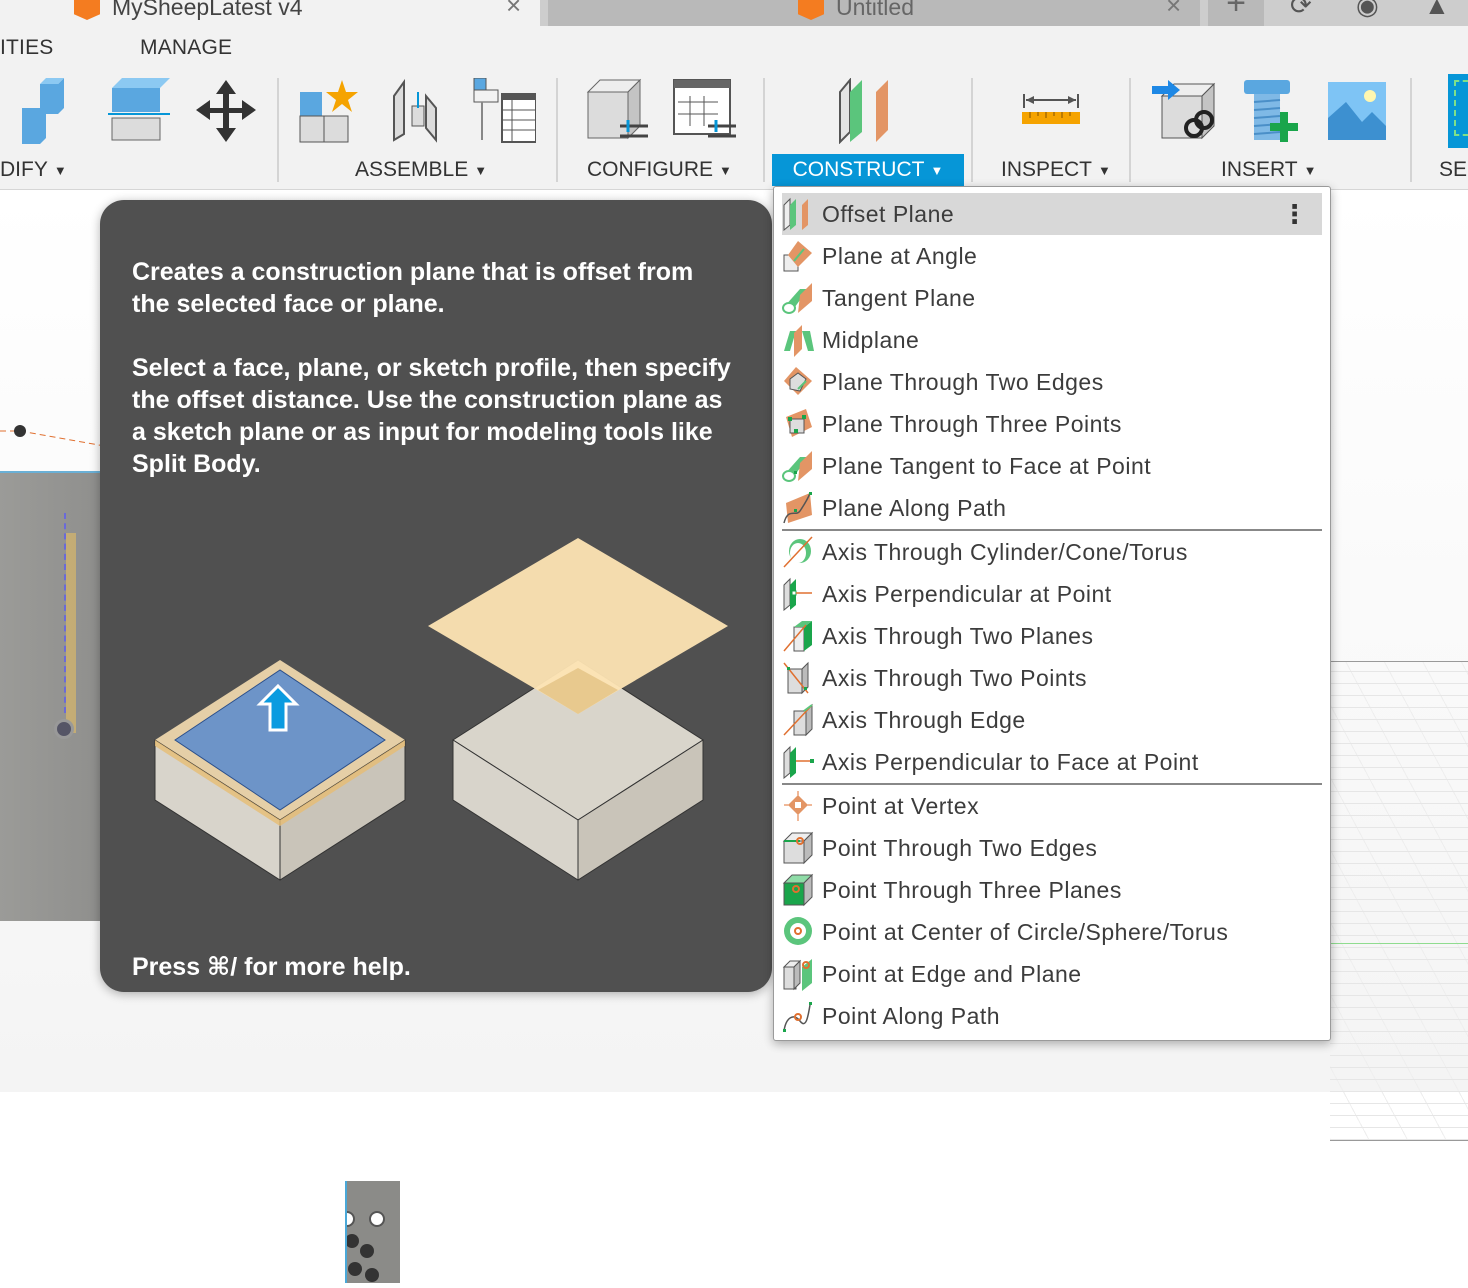 This screenshot has height=1288, width=1468. What do you see at coordinates (798, 806) in the screenshot?
I see `point-vertex-icon` at bounding box center [798, 806].